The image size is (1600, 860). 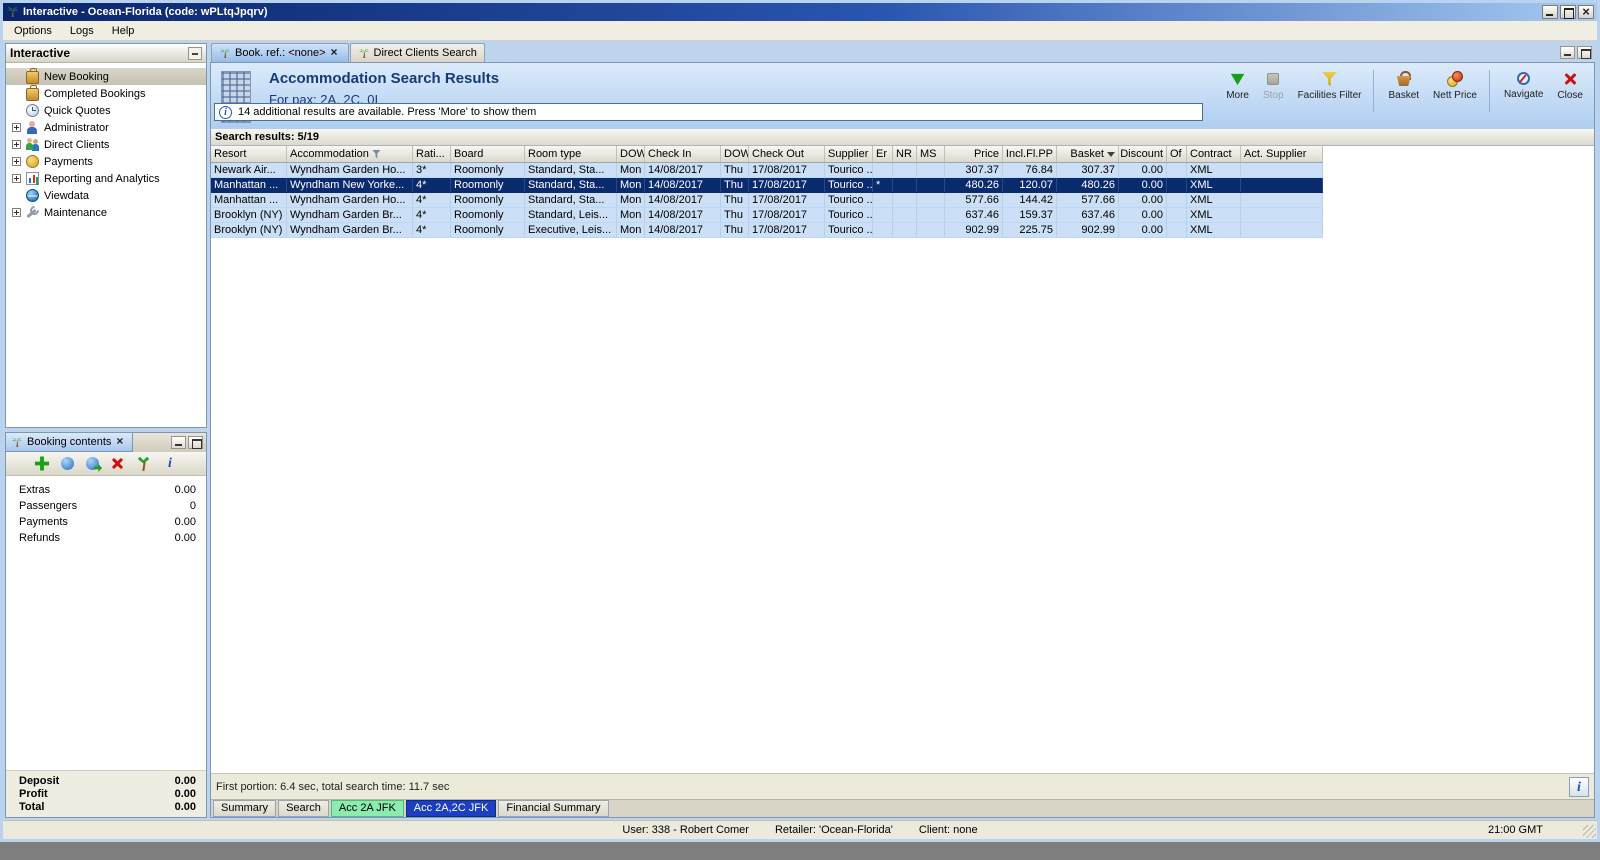 What do you see at coordinates (1523, 85) in the screenshot?
I see `navigate-button: Navigate` at bounding box center [1523, 85].